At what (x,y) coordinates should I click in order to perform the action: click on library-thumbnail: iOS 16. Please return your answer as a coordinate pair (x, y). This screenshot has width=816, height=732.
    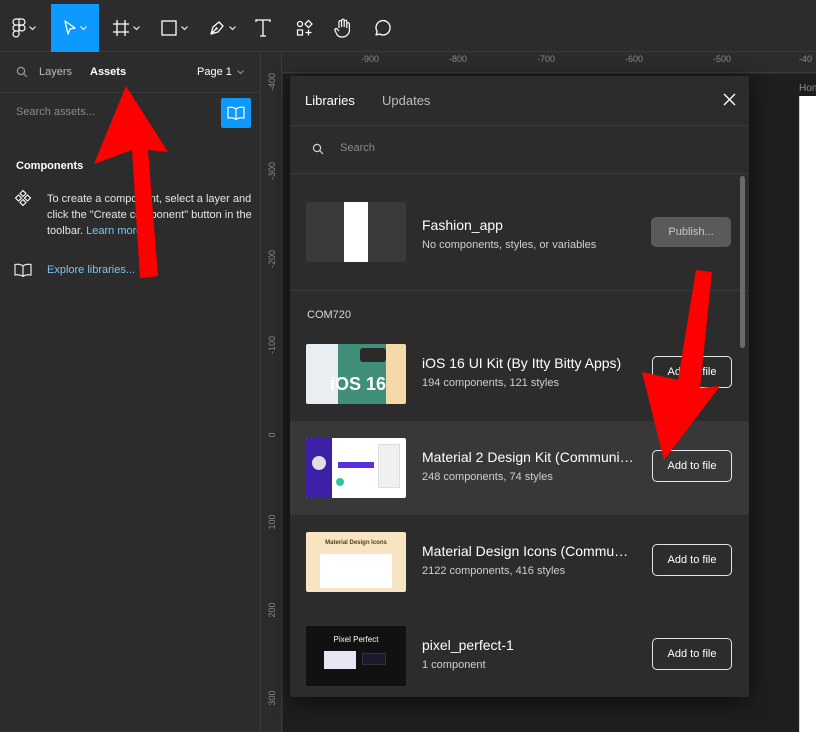
    Looking at the image, I should click on (356, 374).